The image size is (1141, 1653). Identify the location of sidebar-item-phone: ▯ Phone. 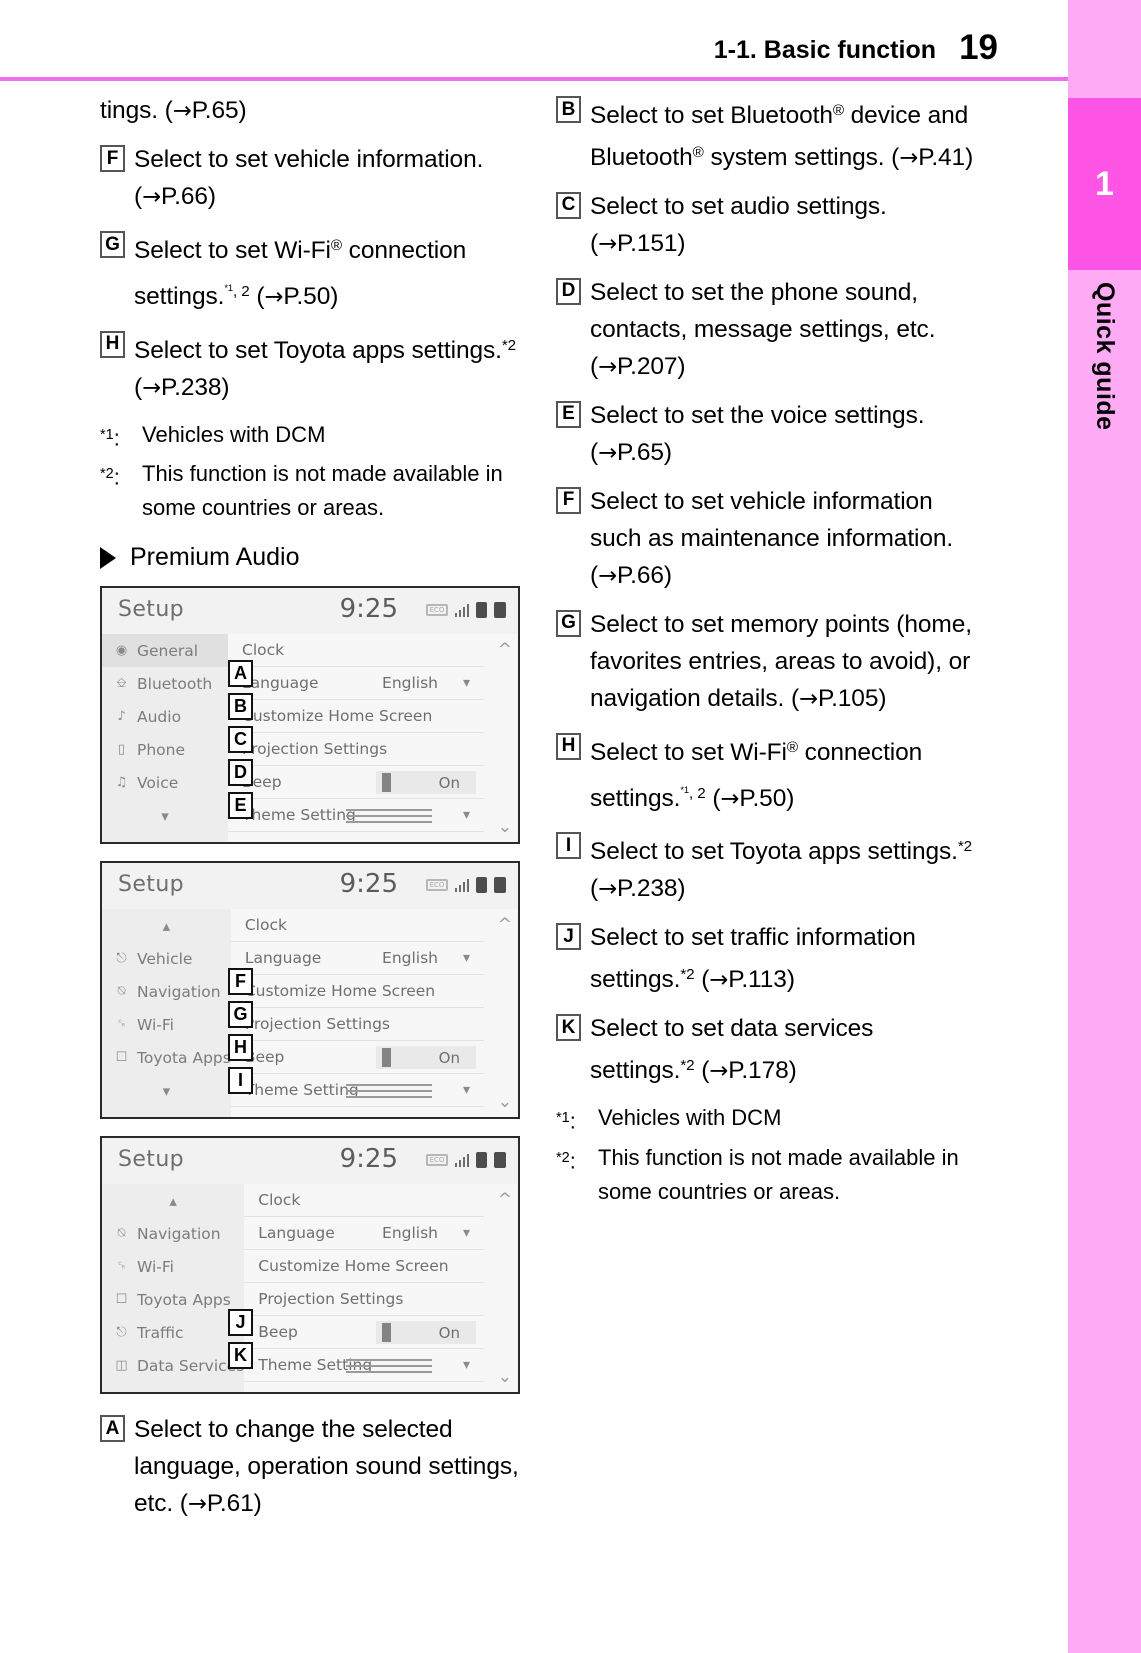
(165, 749).